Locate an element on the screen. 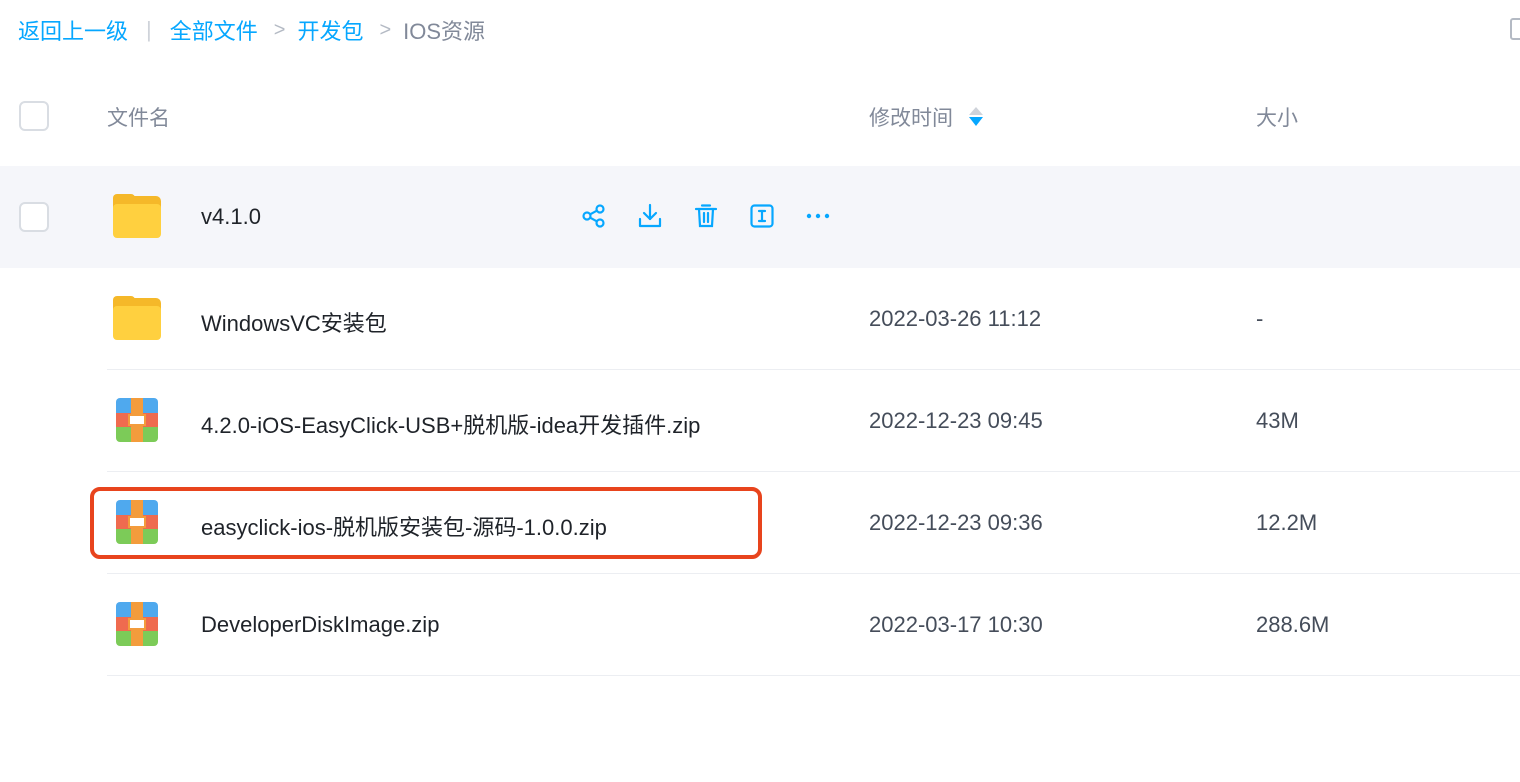  file-time: 2022-03-17 10:30 is located at coordinates (956, 624).